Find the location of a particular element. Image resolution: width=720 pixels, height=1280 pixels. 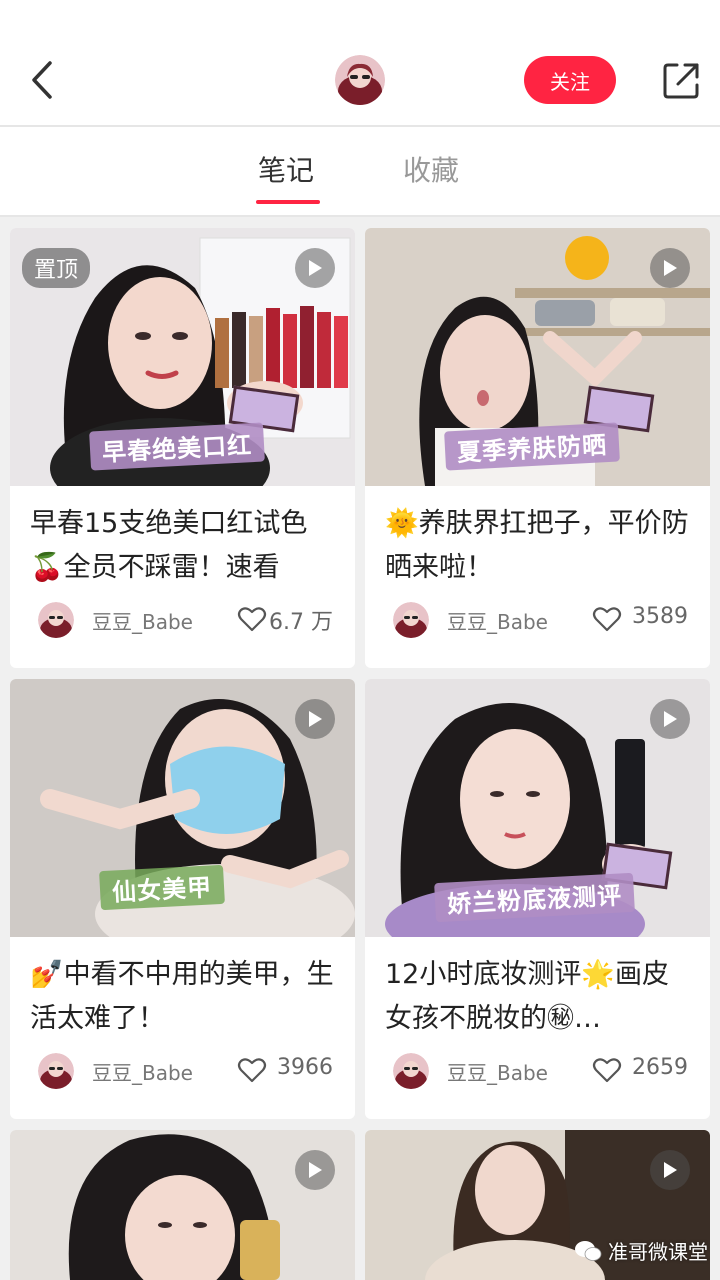

image-caption: 仙女美甲 is located at coordinates (162, 887).